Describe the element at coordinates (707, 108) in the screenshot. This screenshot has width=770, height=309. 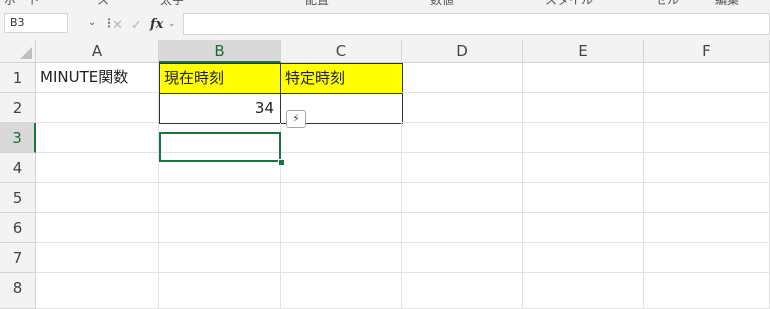
I see `cell-f2` at that location.